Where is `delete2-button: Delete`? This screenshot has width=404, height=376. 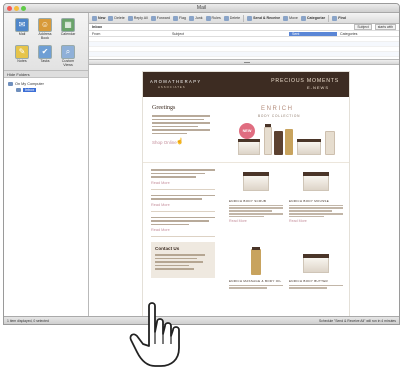
delete2-button: Delete is located at coordinates (232, 18).